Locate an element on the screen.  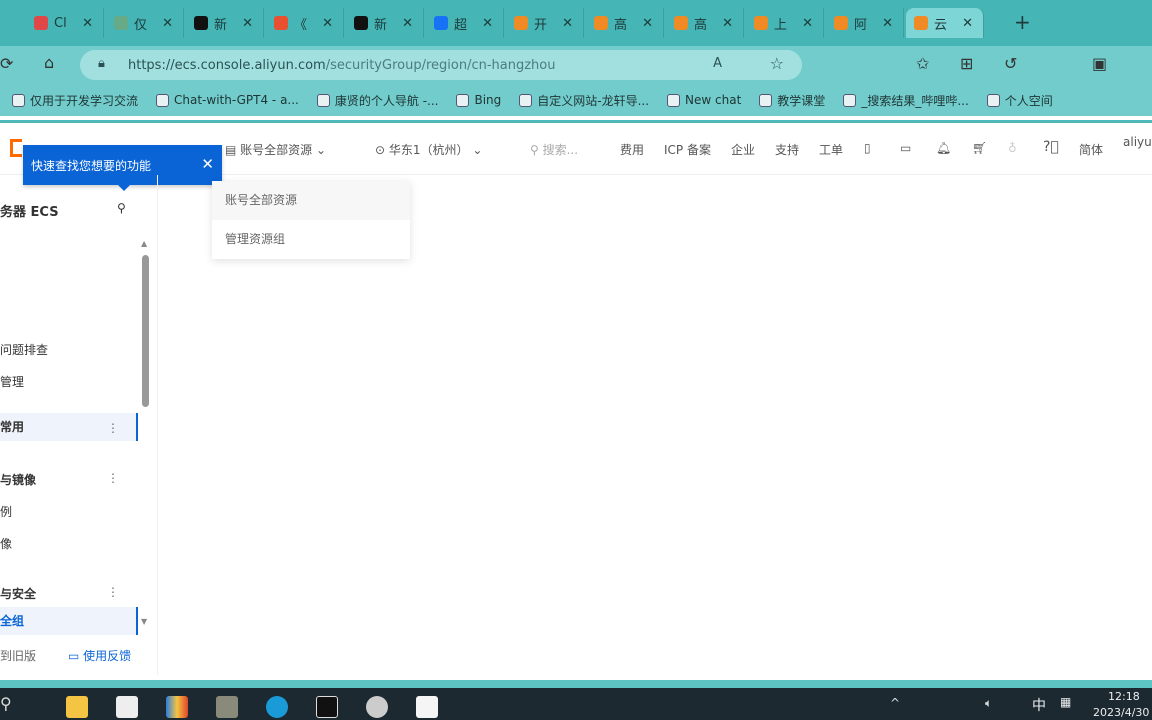
read-aloud-icon: A is located at coordinates (717, 63).